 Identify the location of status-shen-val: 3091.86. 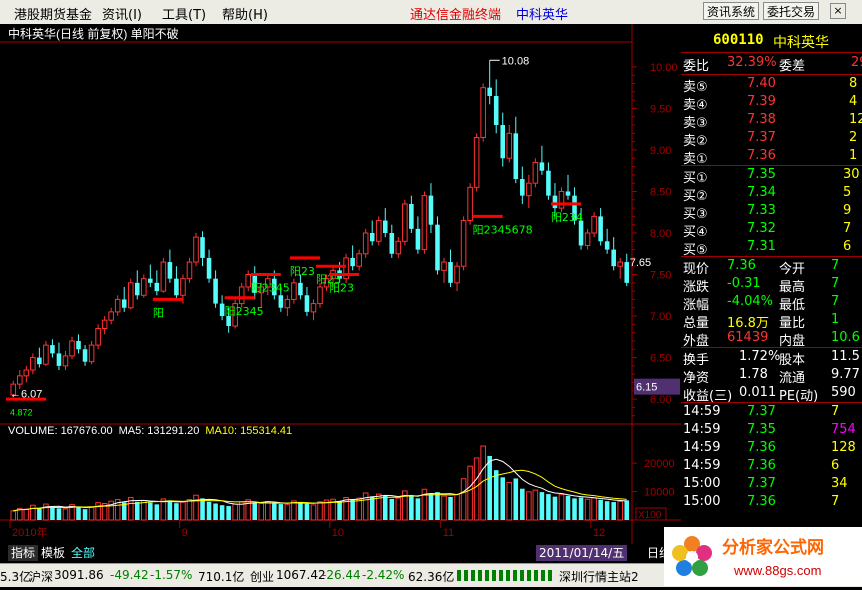
(79, 575).